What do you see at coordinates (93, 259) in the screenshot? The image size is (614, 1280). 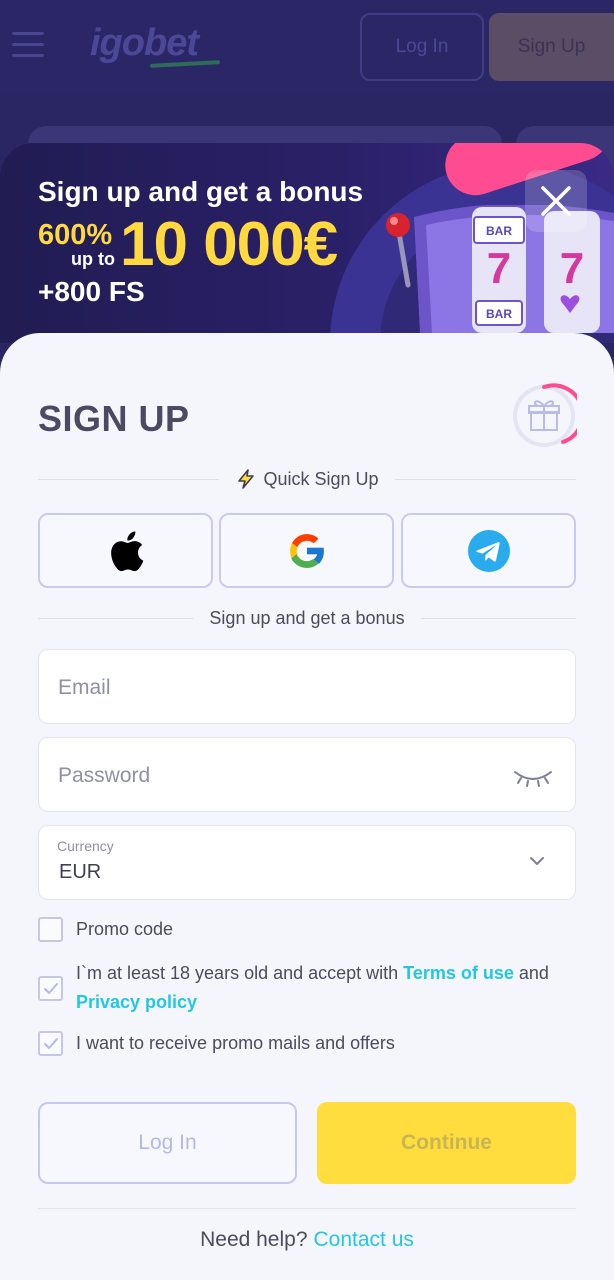 I see `bonus-up-to: up to` at bounding box center [93, 259].